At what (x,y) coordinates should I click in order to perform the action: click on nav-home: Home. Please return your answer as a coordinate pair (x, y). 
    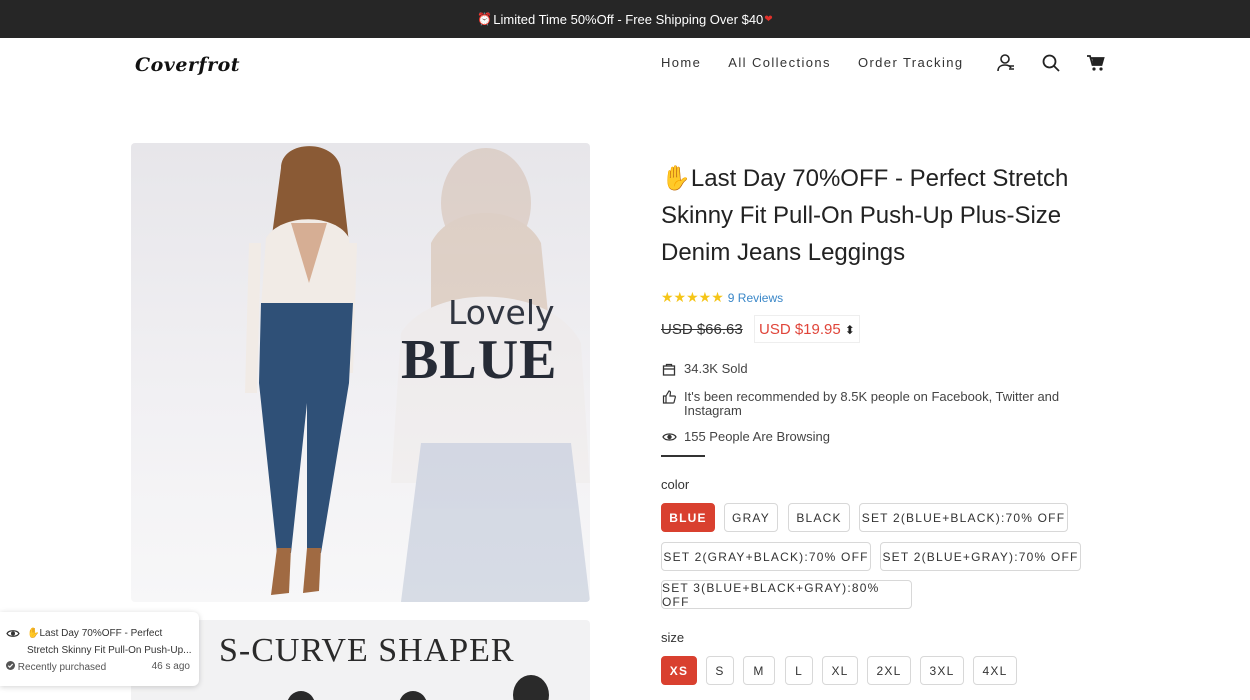
    Looking at the image, I should click on (681, 62).